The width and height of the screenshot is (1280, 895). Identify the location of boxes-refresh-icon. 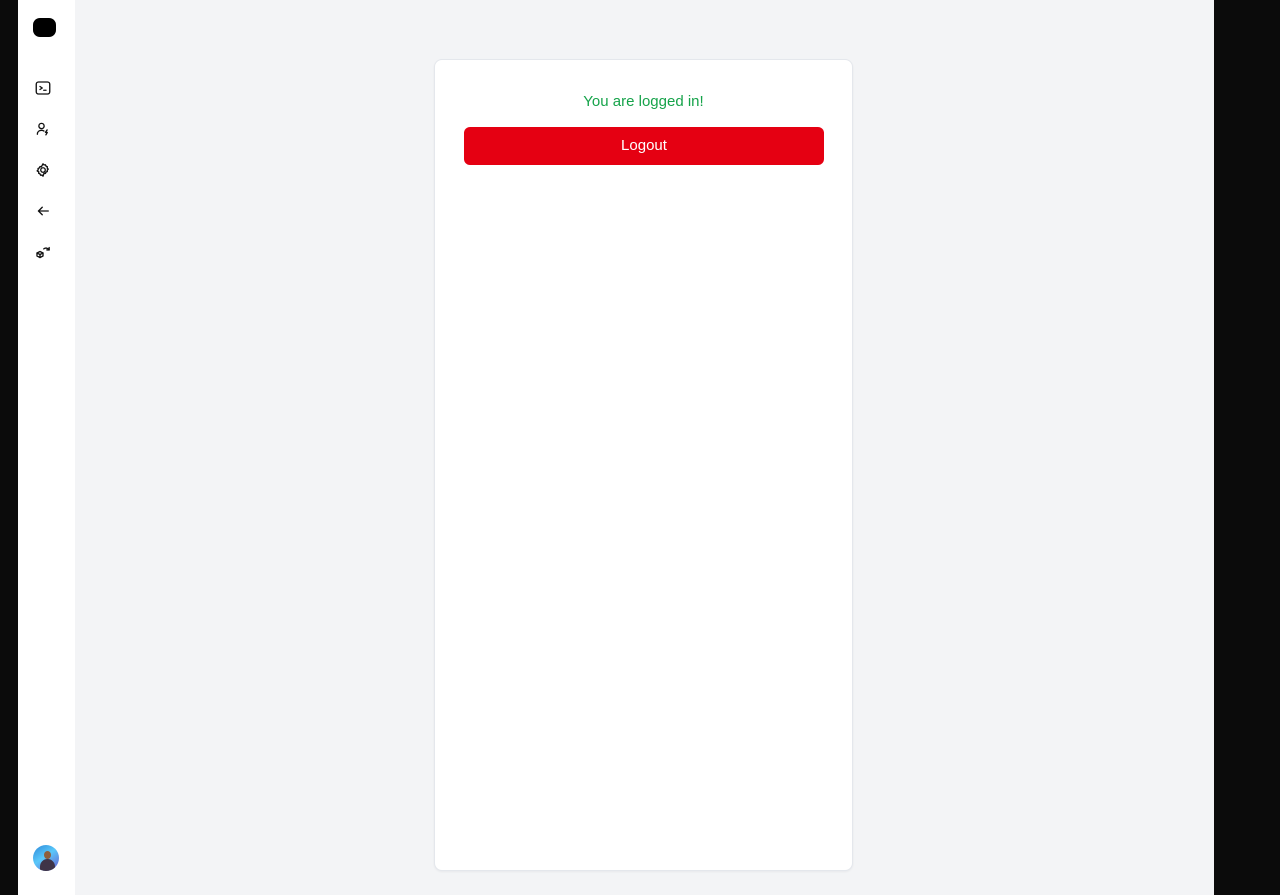
(43, 253).